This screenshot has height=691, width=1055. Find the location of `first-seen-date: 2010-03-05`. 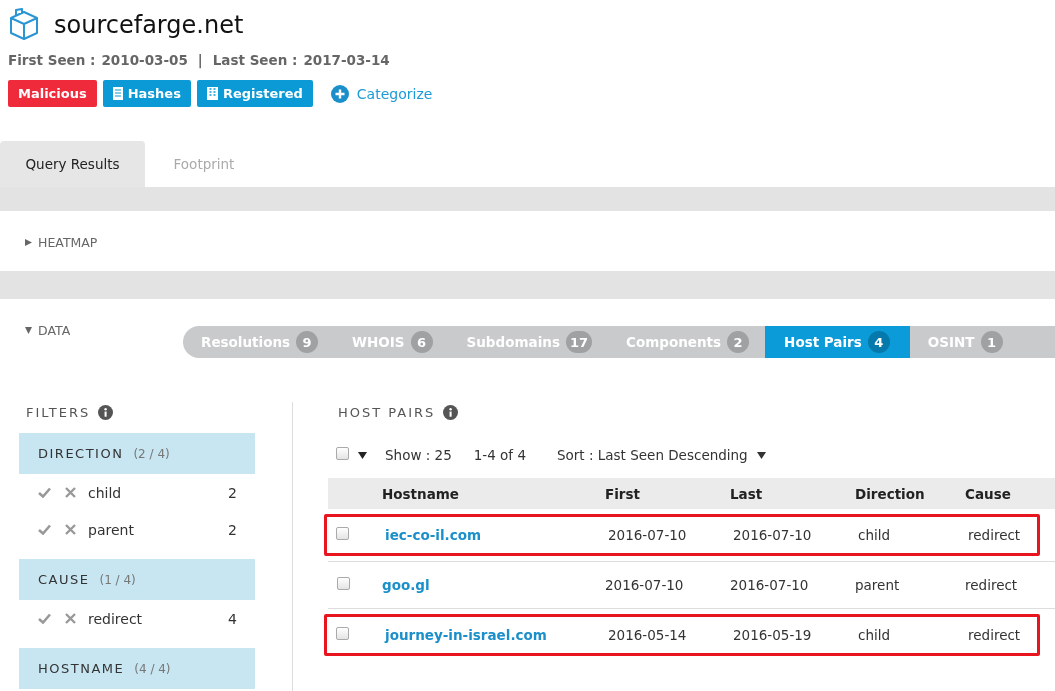

first-seen-date: 2010-03-05 is located at coordinates (144, 60).